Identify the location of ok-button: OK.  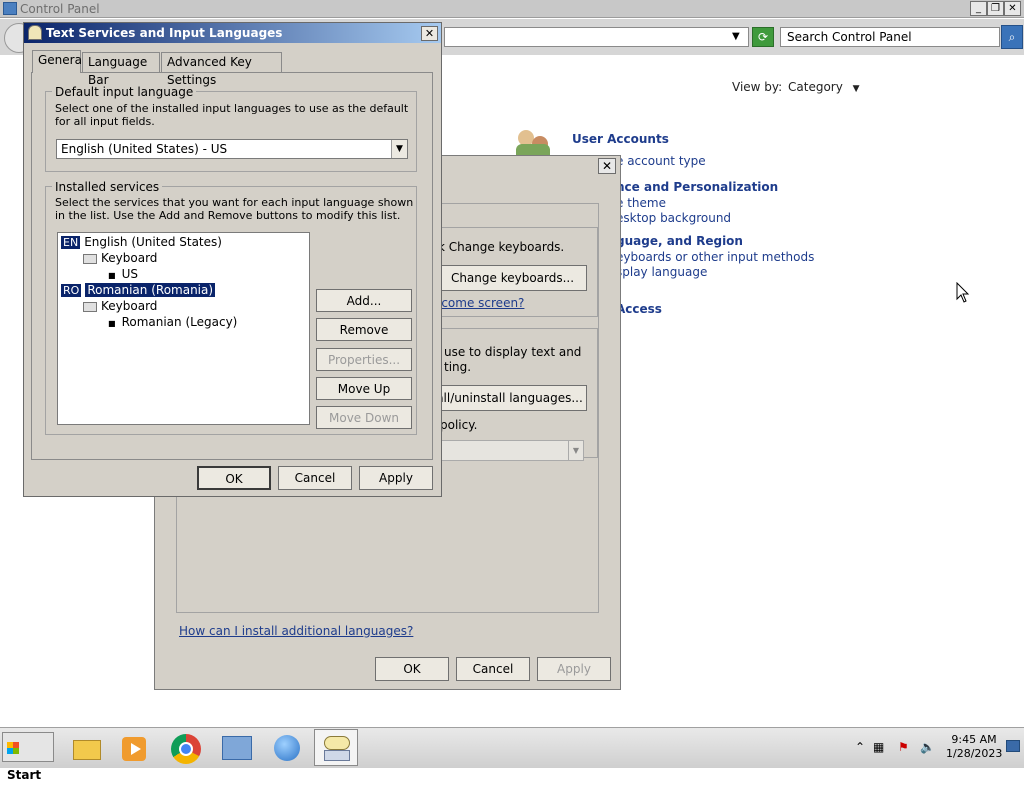
(234, 478).